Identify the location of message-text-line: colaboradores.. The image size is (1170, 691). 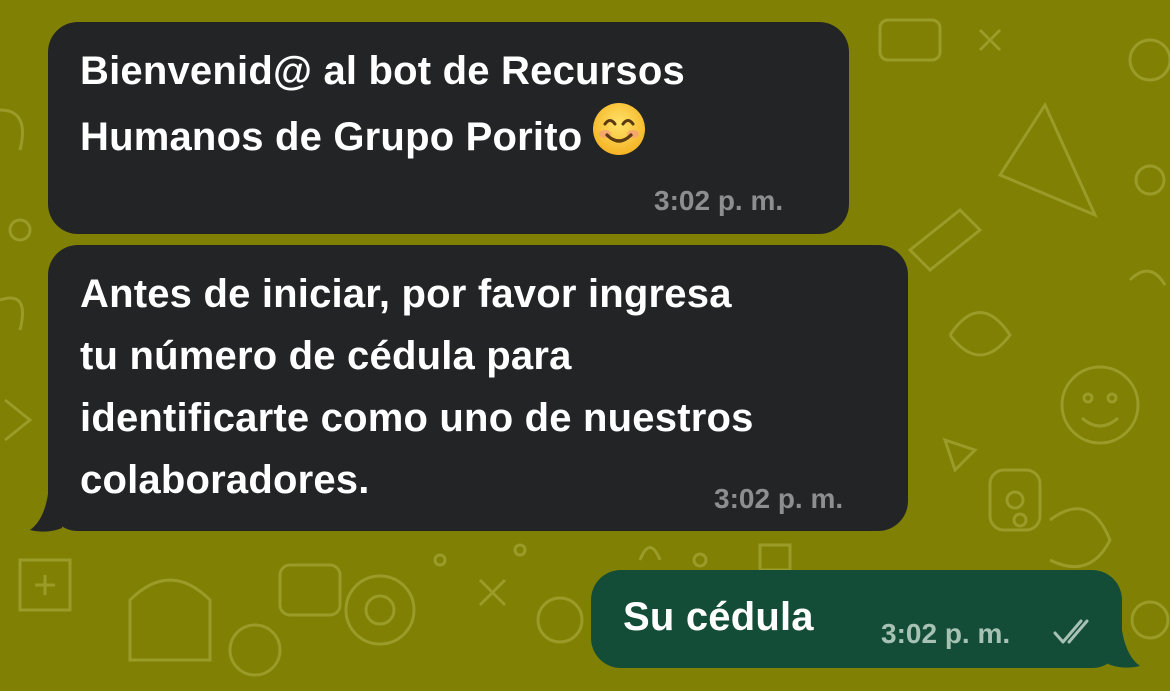
(225, 480).